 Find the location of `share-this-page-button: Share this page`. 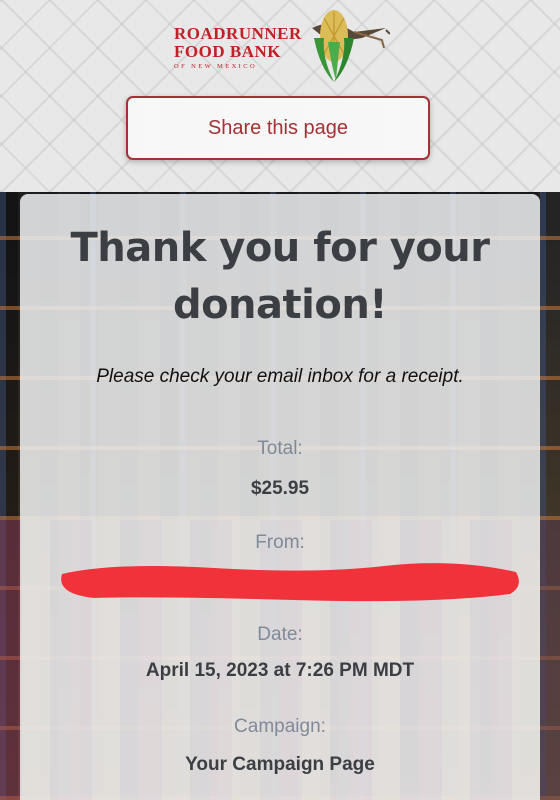

share-this-page-button: Share this page is located at coordinates (278, 128).